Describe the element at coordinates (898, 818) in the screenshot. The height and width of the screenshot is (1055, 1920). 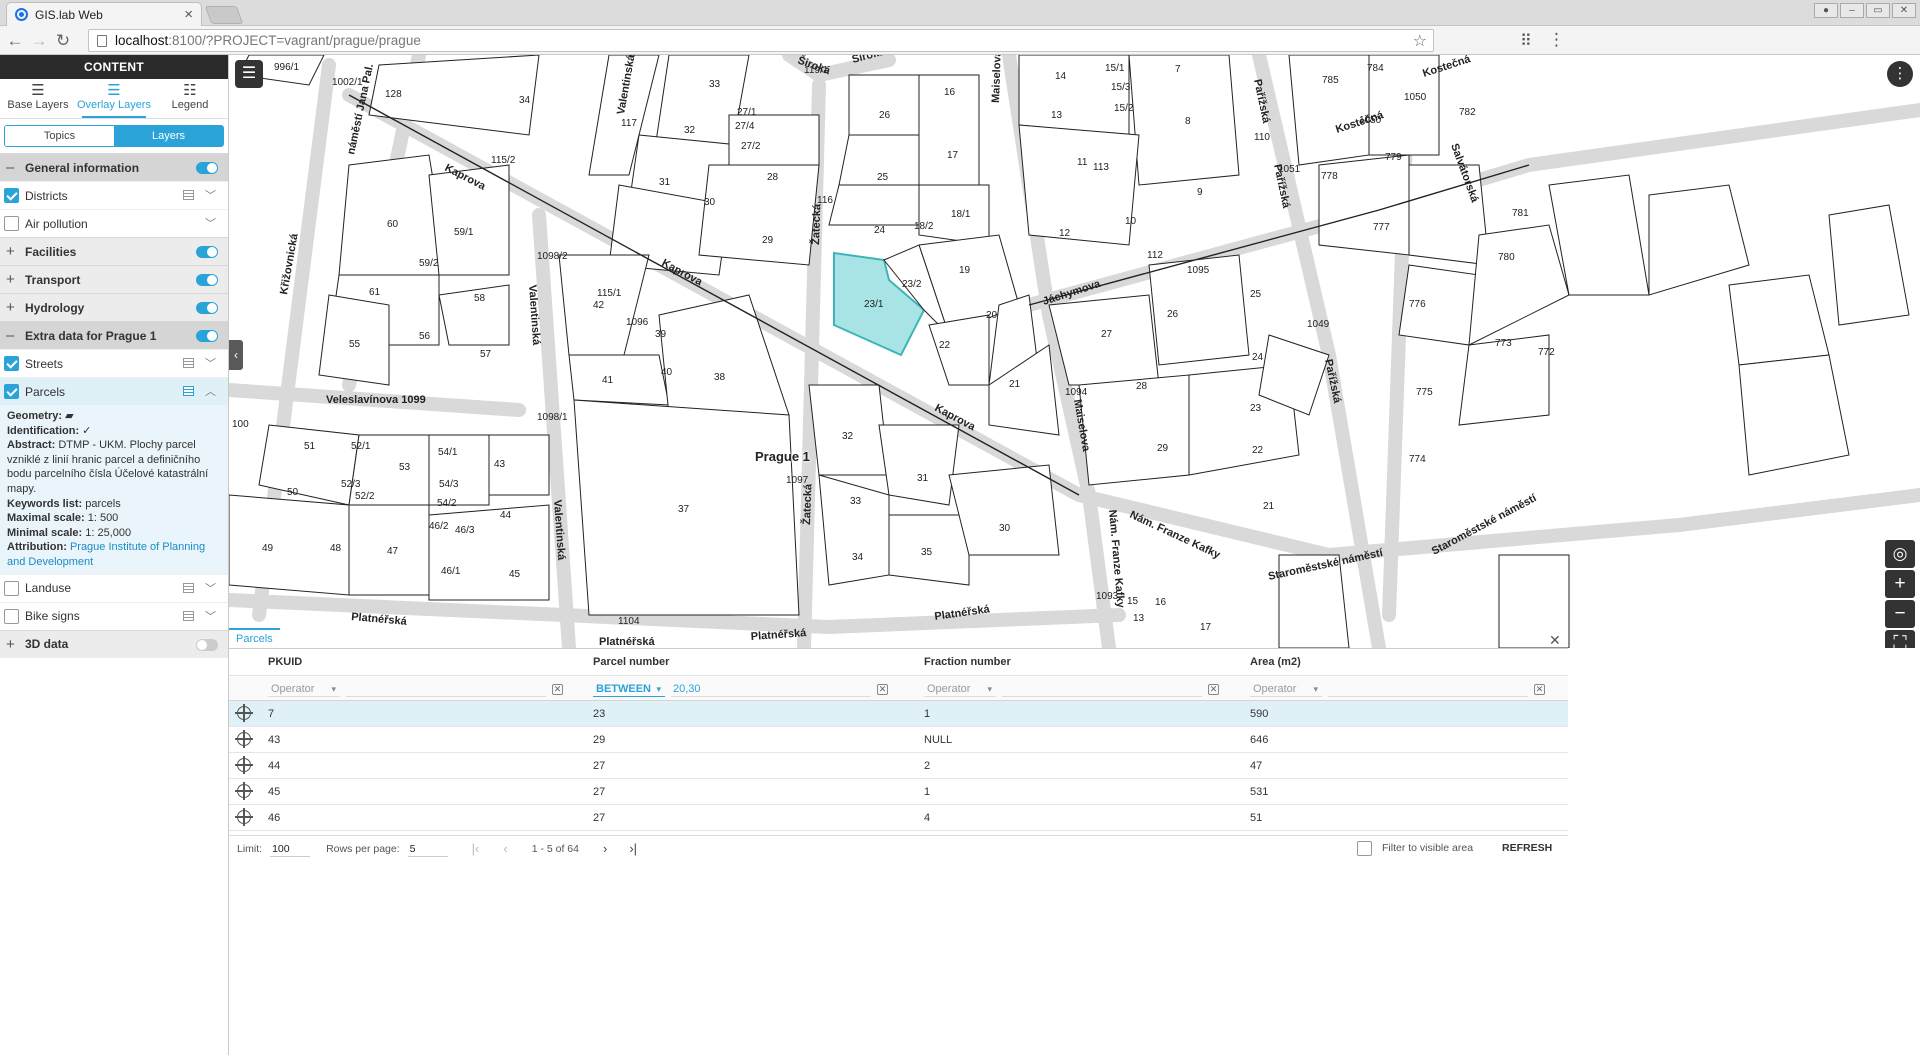
I see `table-row: 46 27 4 51` at that location.